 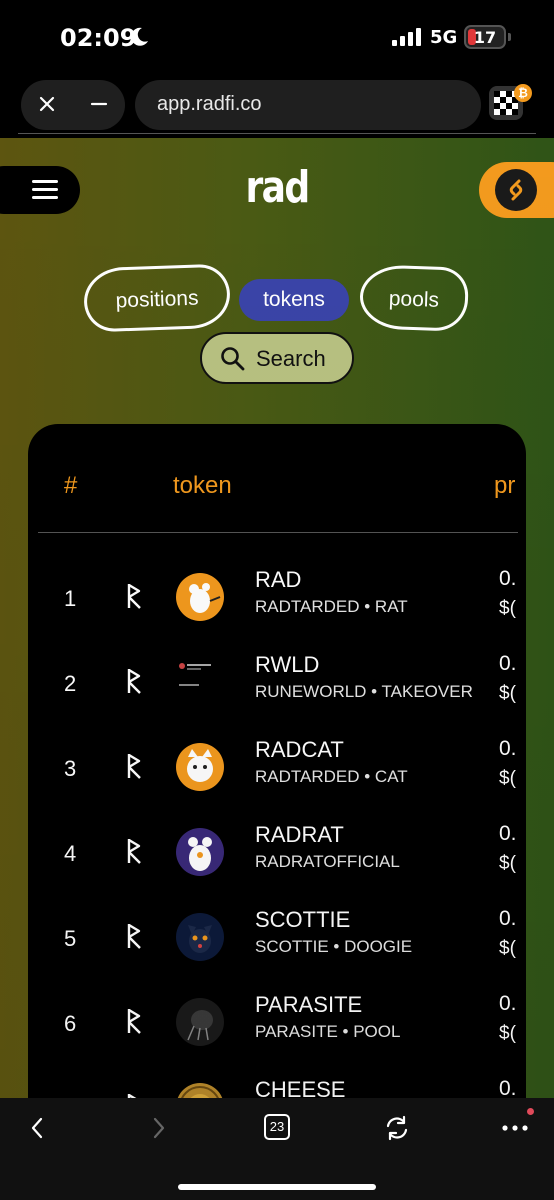 What do you see at coordinates (278, 579) in the screenshot?
I see `token-name: RAD` at bounding box center [278, 579].